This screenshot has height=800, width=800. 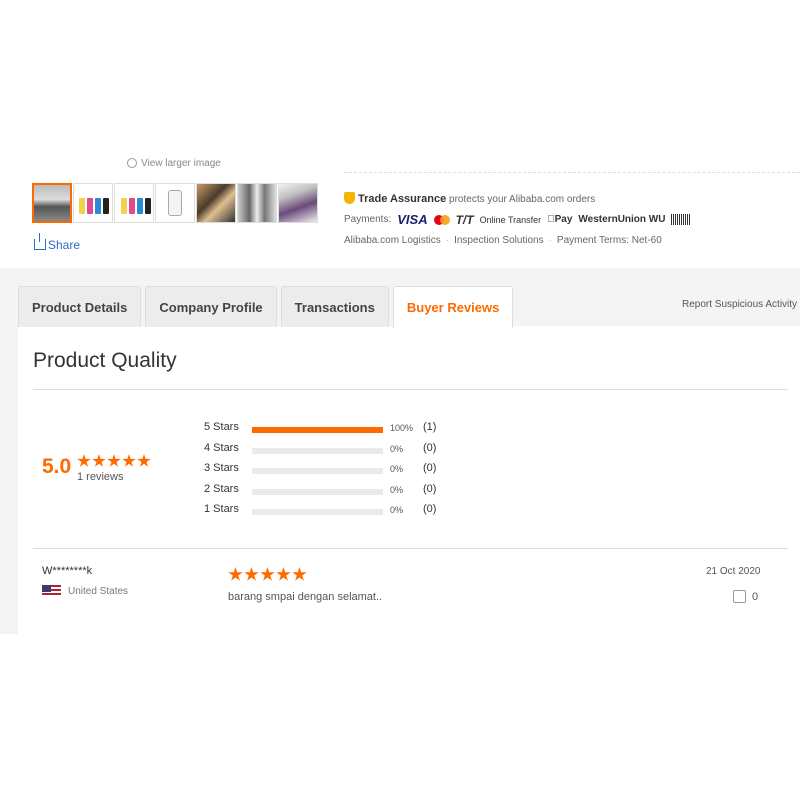 I want to click on apple-pay-logo: Pay, so click(x=559, y=219).